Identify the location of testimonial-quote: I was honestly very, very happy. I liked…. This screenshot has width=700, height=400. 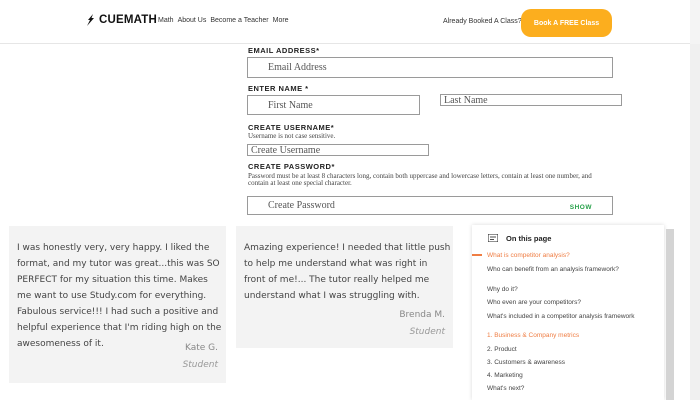
(119, 296).